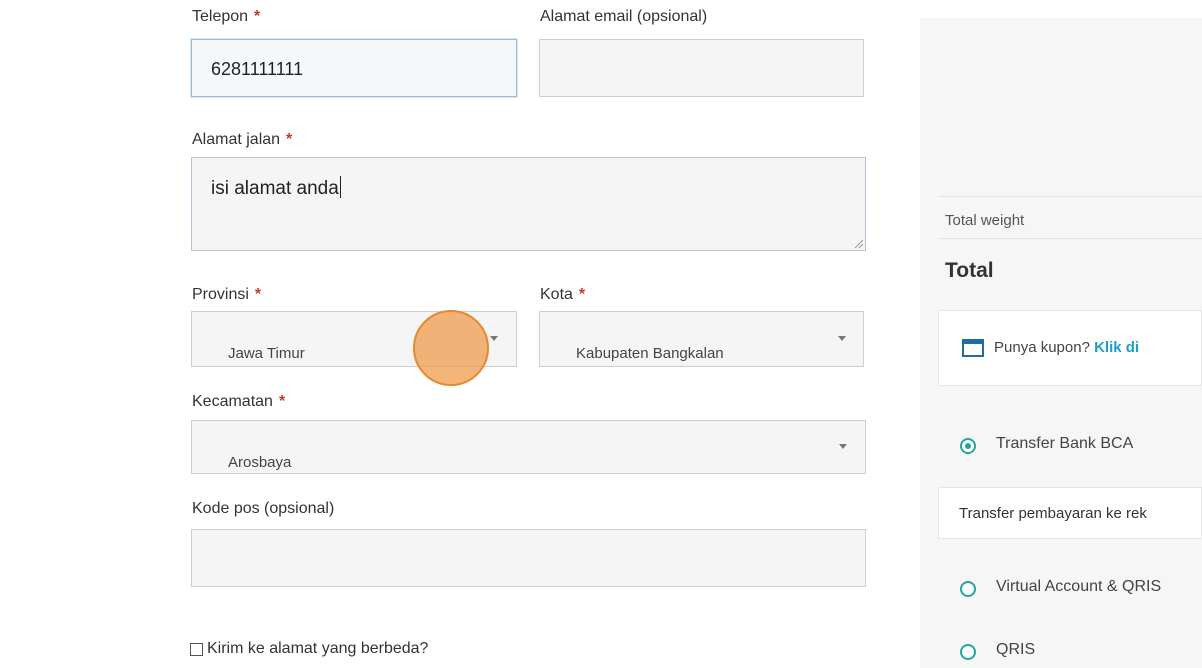 The image size is (1202, 668). Describe the element at coordinates (528, 558) in the screenshot. I see `kodepos-input` at that location.